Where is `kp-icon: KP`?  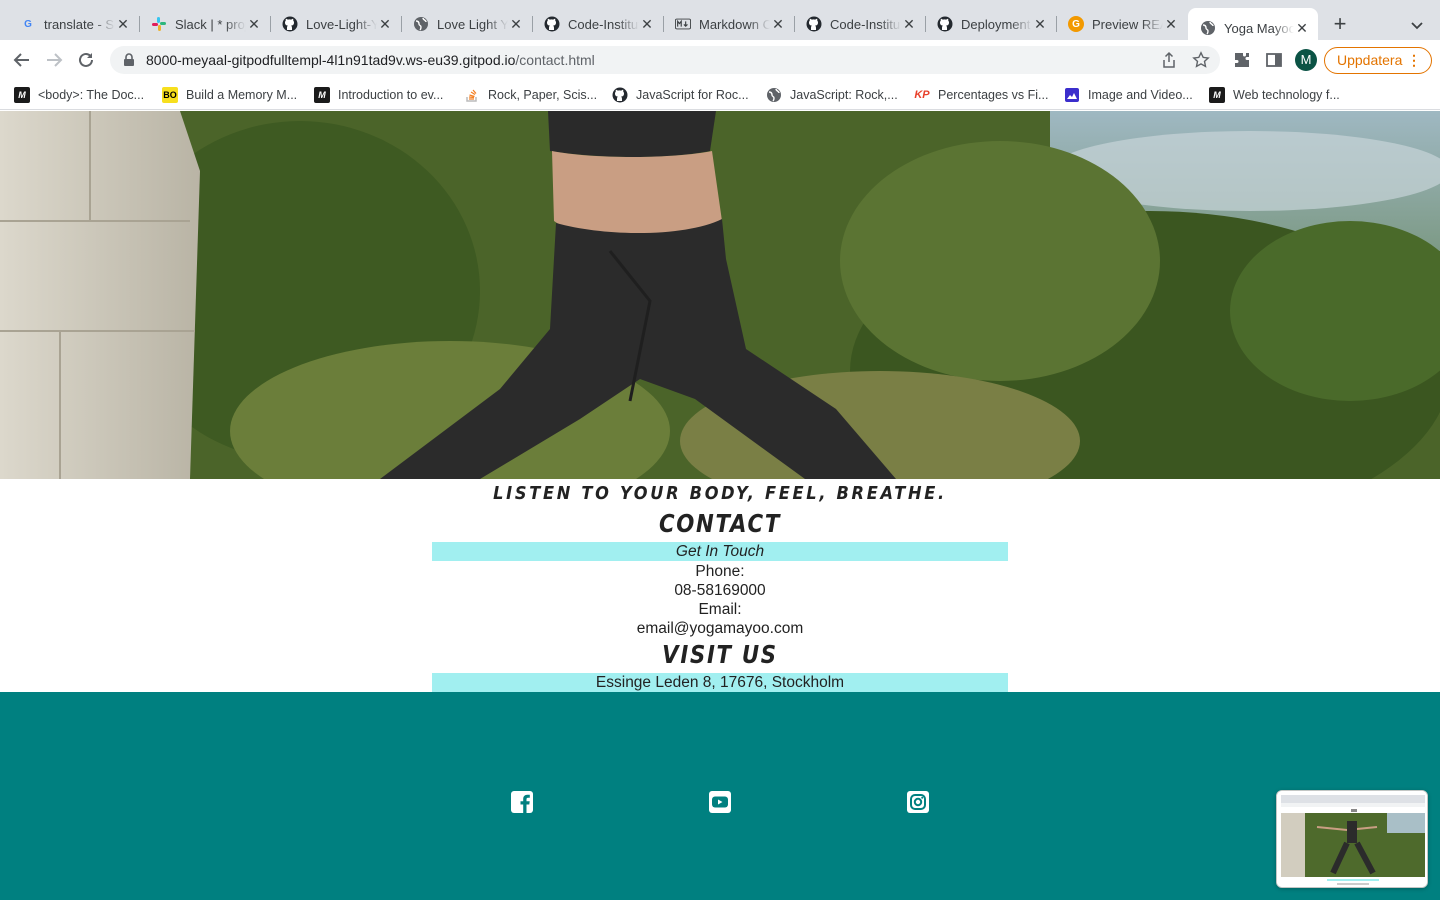 kp-icon: KP is located at coordinates (922, 95).